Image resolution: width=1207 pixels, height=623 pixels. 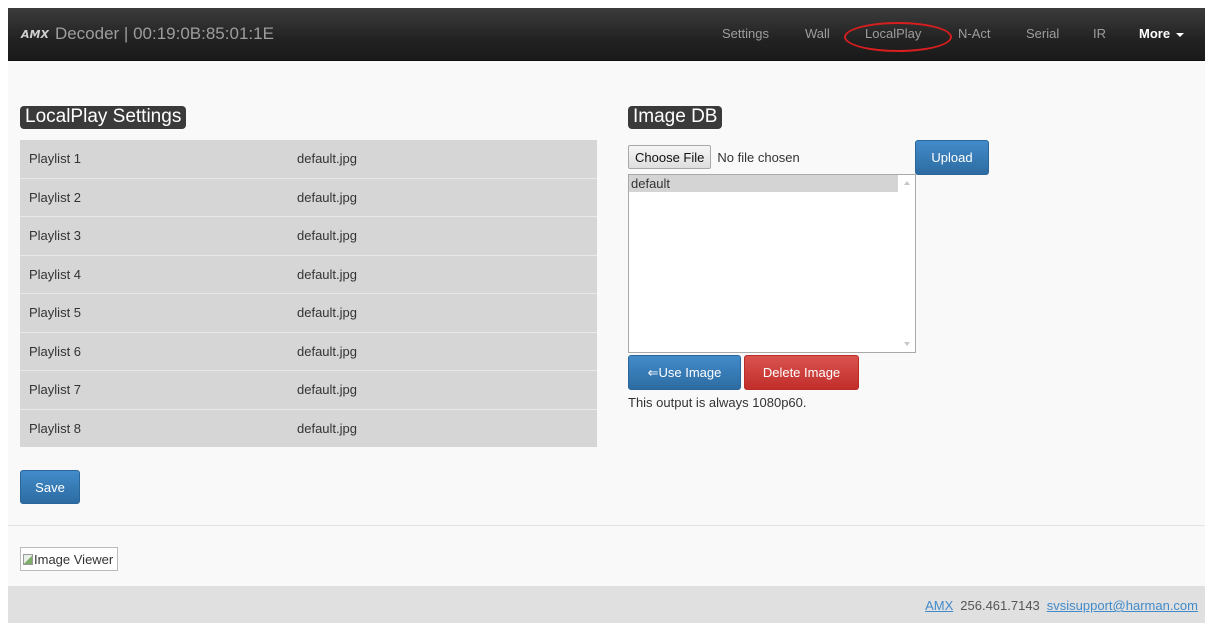 I want to click on playlist-row: Playlist 6 default.jpg, so click(x=308, y=350).